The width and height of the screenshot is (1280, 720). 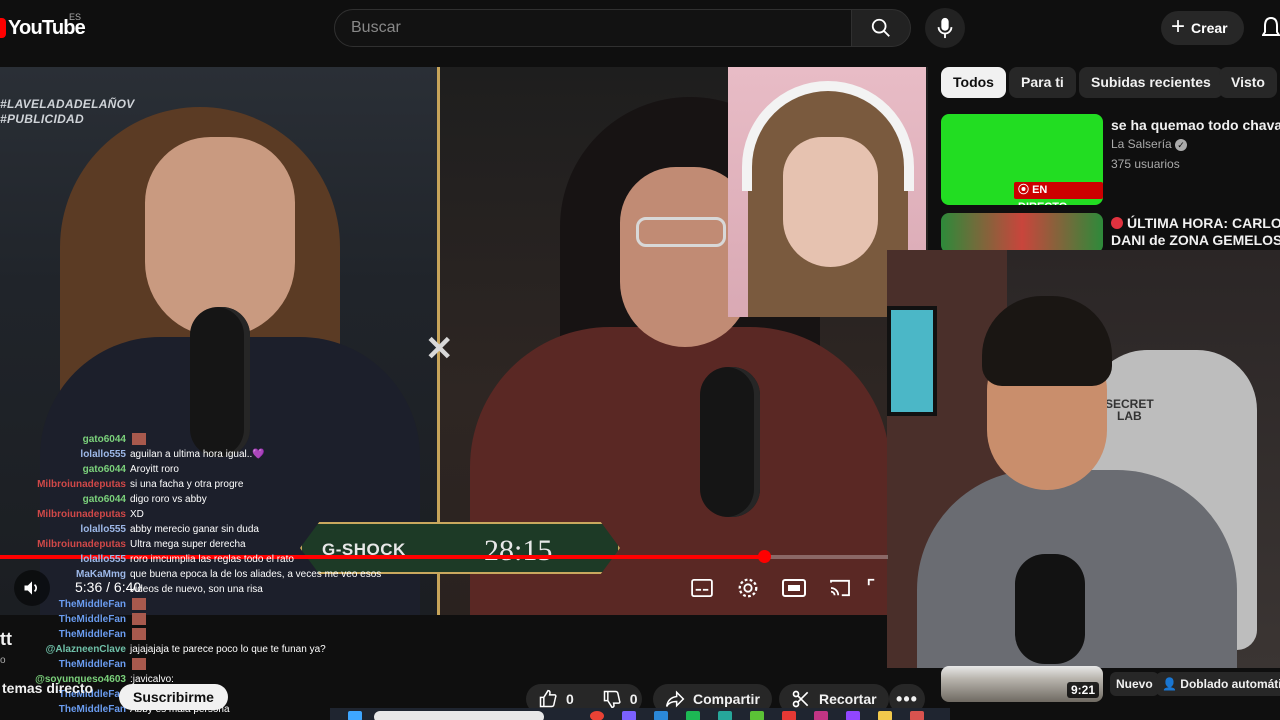 What do you see at coordinates (1270, 26) in the screenshot?
I see `bell-icon` at bounding box center [1270, 26].